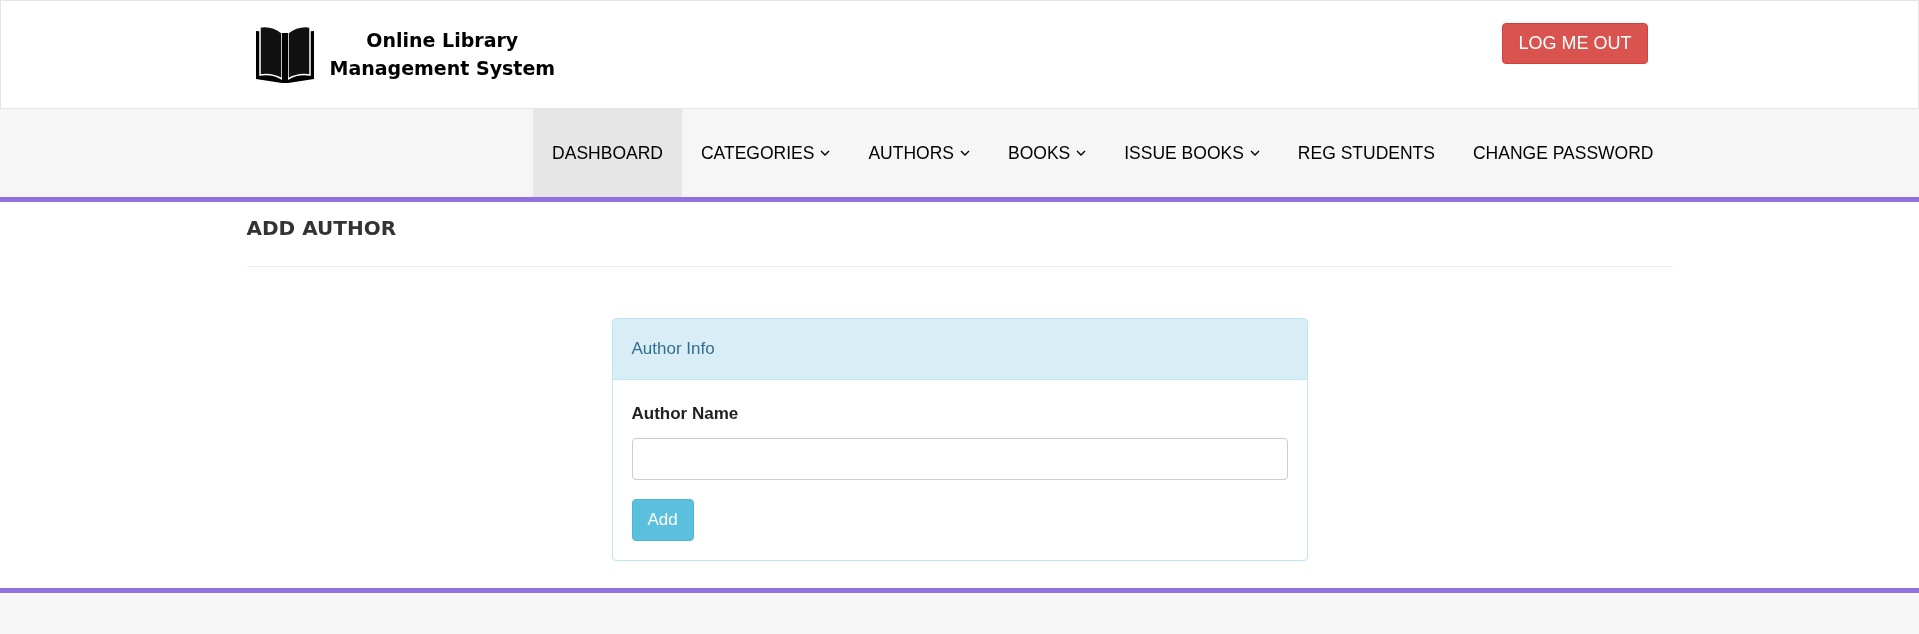  Describe the element at coordinates (1575, 43) in the screenshot. I see `logout-button: LOG ME OUT` at that location.